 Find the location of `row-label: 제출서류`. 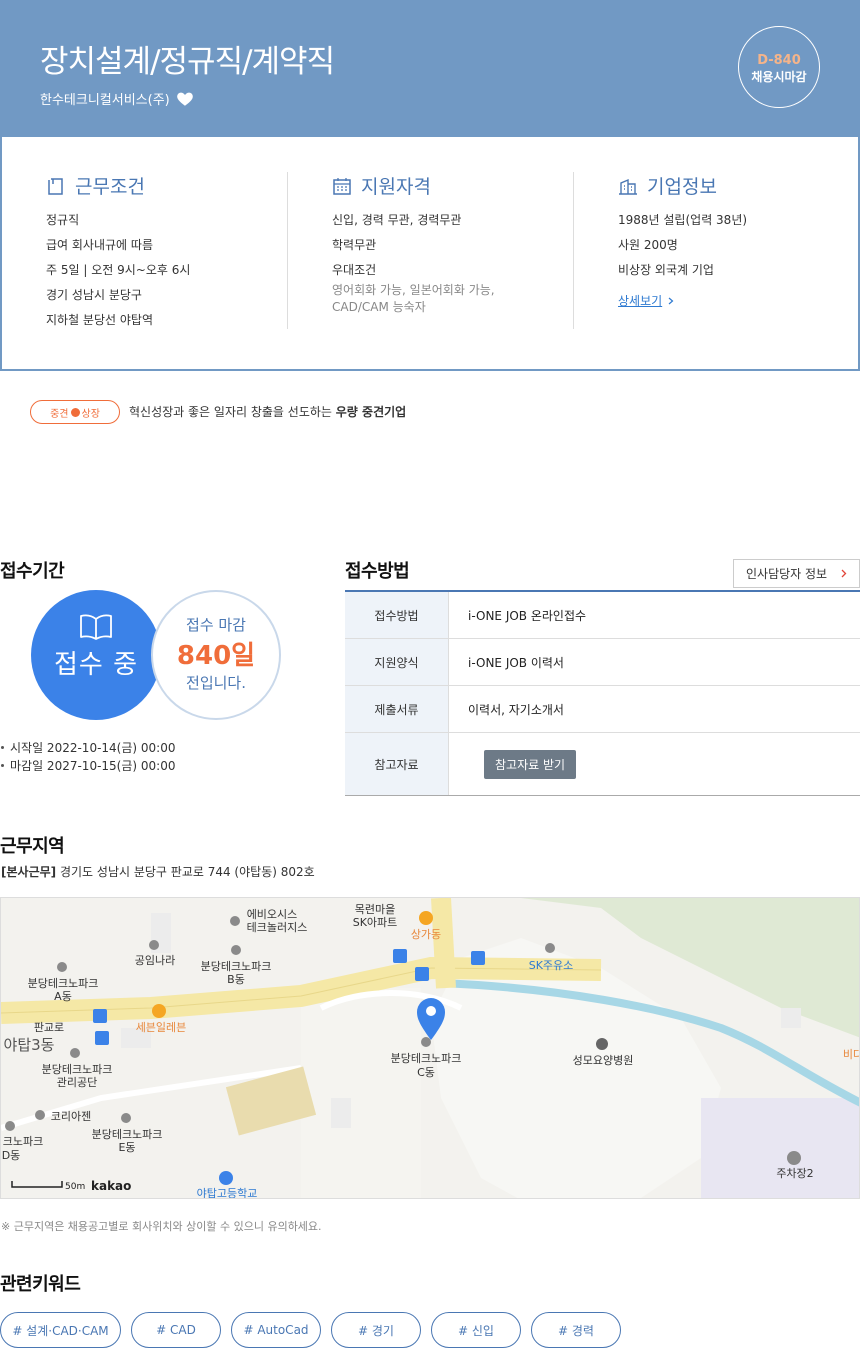

row-label: 제출서류 is located at coordinates (397, 709).